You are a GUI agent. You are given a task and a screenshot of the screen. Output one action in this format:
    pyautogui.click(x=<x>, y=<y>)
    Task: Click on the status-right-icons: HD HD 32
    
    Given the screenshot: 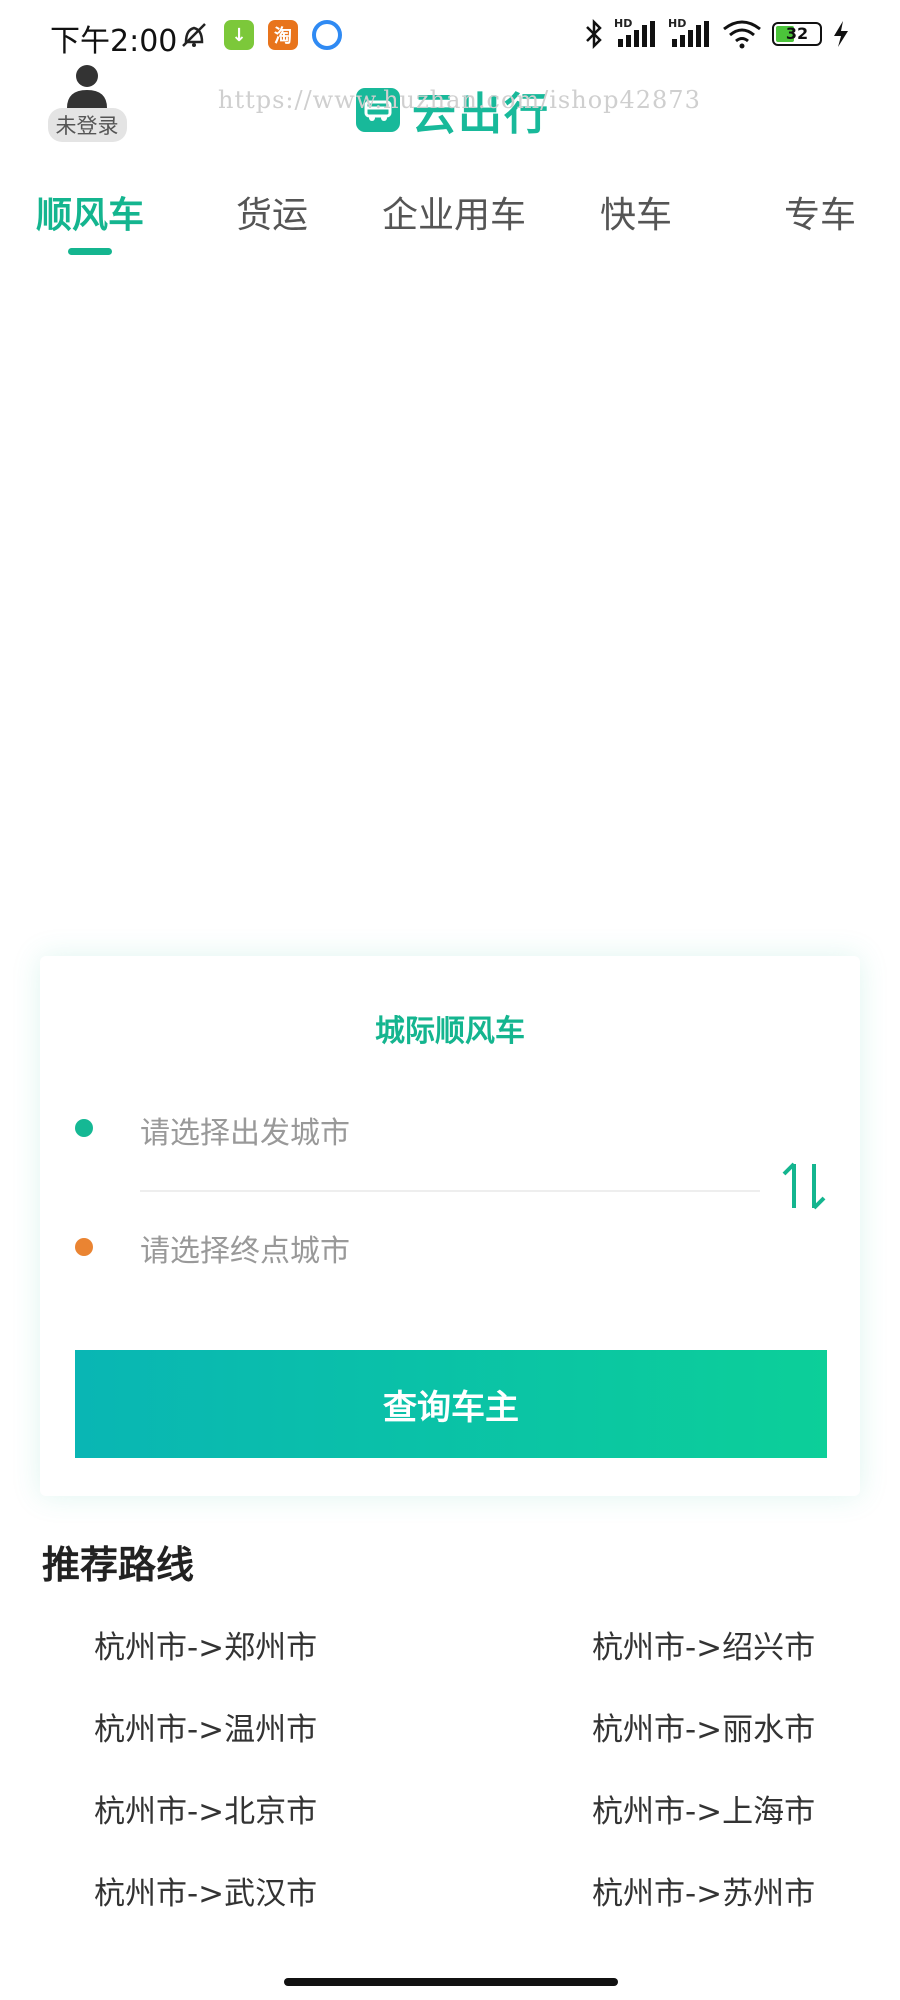 What is the action you would take?
    pyautogui.click(x=717, y=33)
    